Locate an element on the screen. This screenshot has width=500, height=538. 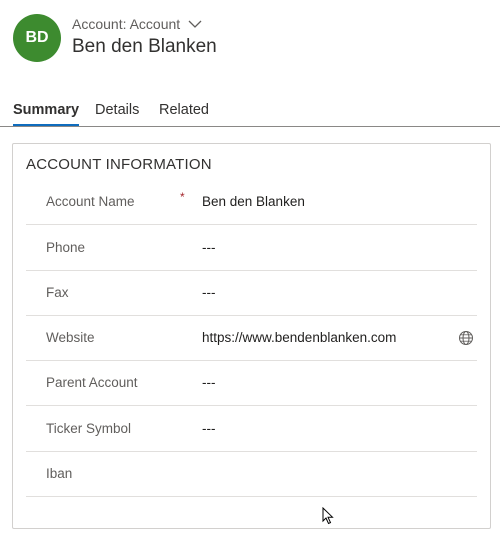
field-row-ticker-symbol: Ticker Symbol --- is located at coordinates (251, 429).